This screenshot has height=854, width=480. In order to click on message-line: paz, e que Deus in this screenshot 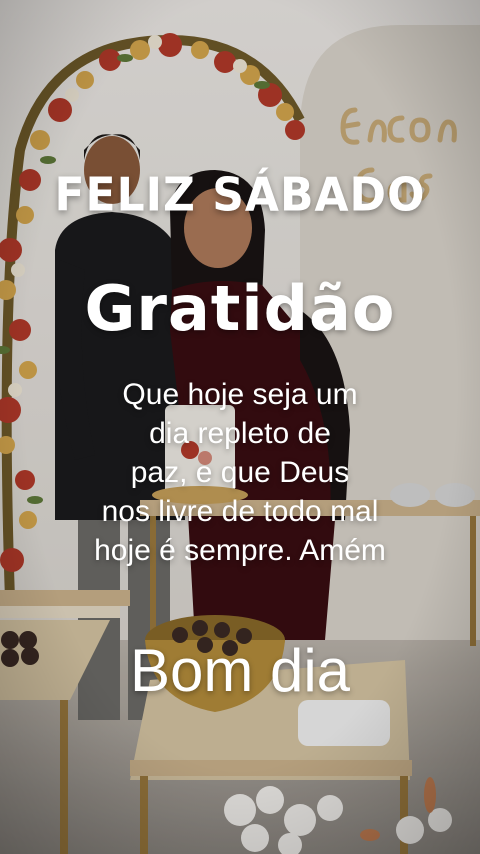, I will do `click(240, 472)`.